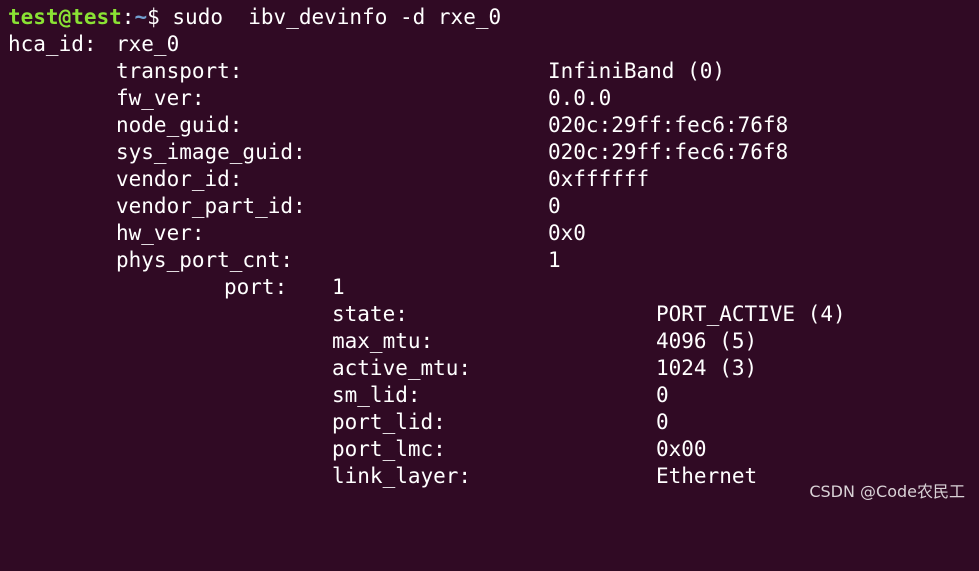  I want to click on field-value: 1, so click(554, 260).